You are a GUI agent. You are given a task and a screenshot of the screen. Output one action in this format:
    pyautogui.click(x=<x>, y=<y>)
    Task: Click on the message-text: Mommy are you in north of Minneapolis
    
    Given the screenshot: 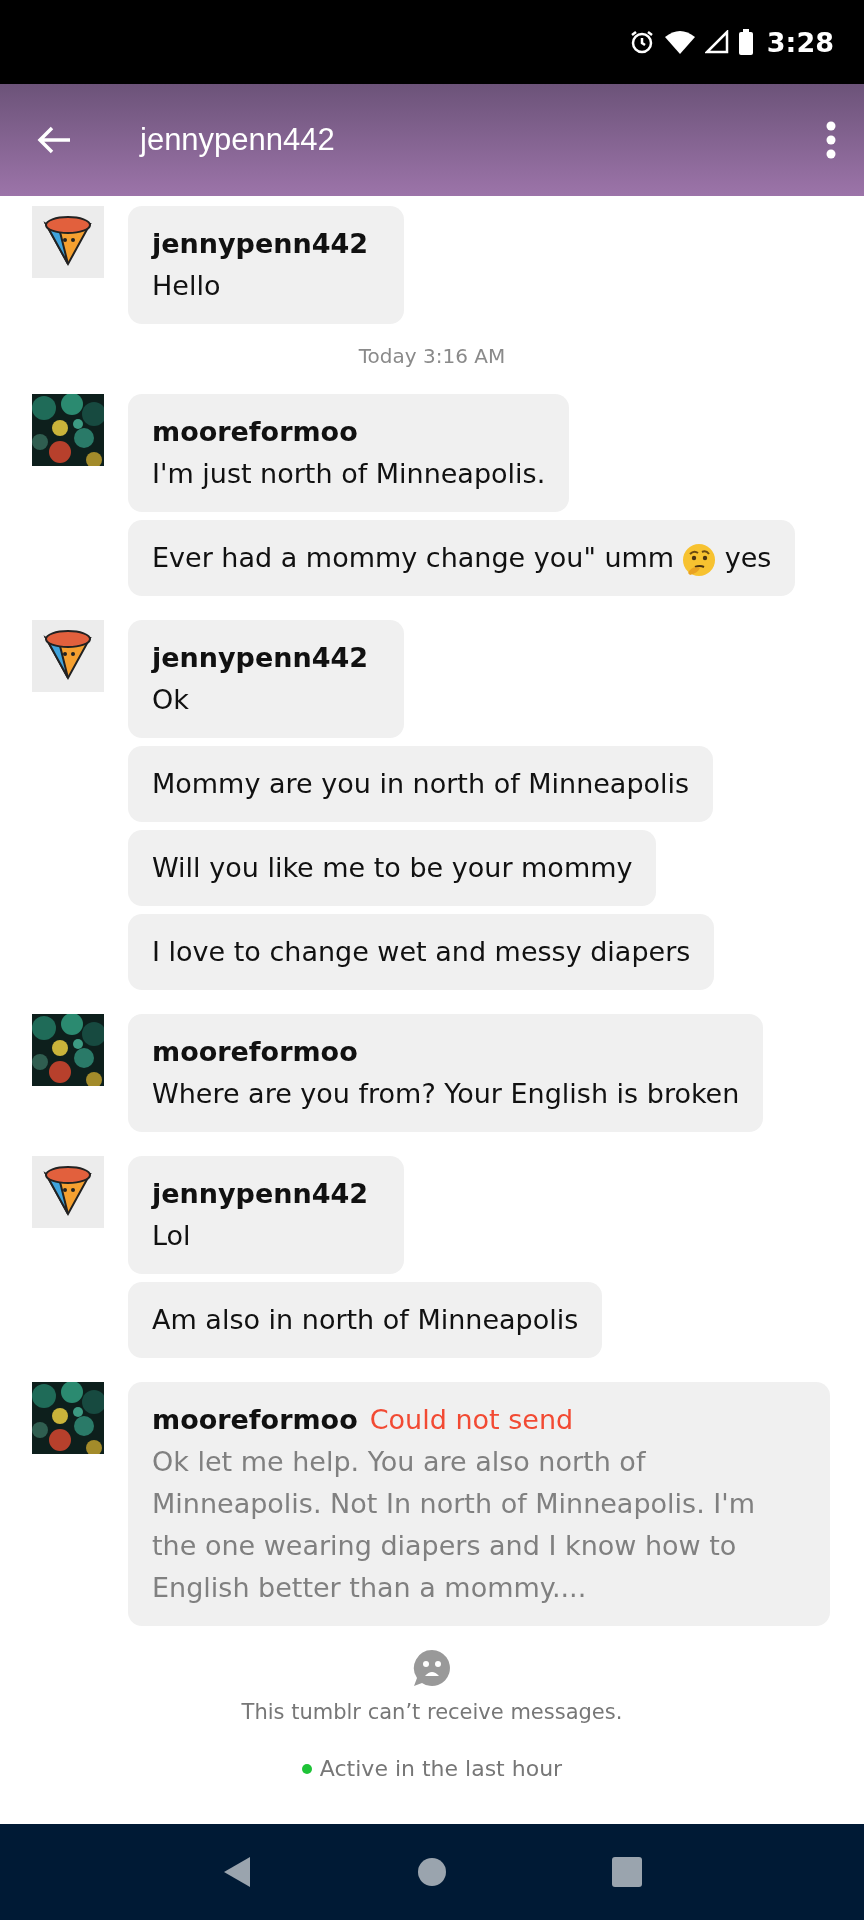 What is the action you would take?
    pyautogui.click(x=421, y=784)
    